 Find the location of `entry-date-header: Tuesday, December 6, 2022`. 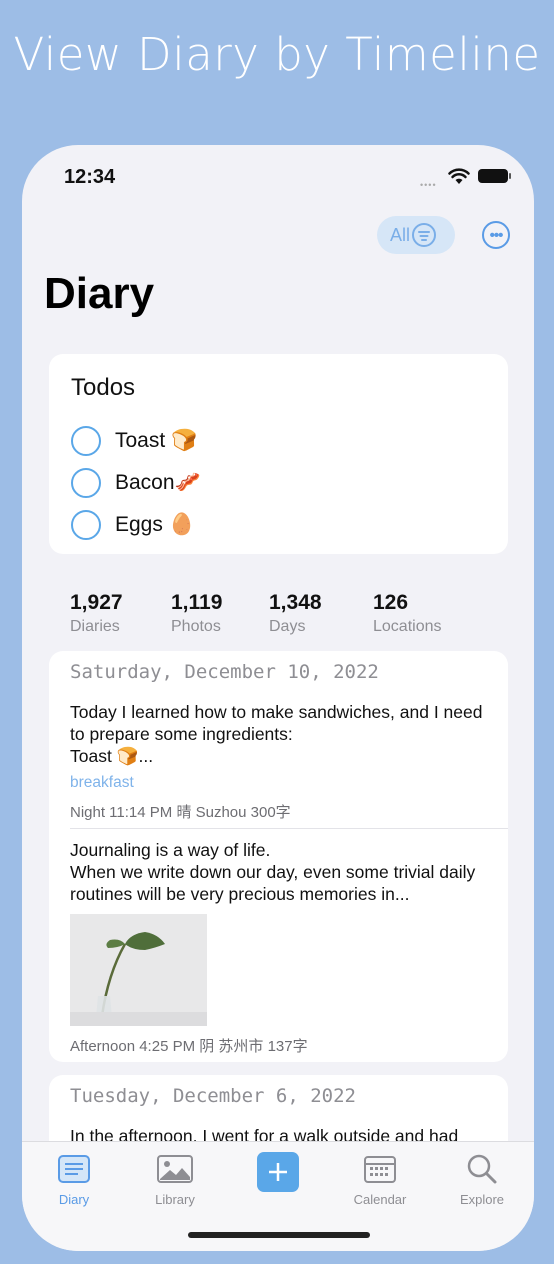

entry-date-header: Tuesday, December 6, 2022 is located at coordinates (213, 1096).